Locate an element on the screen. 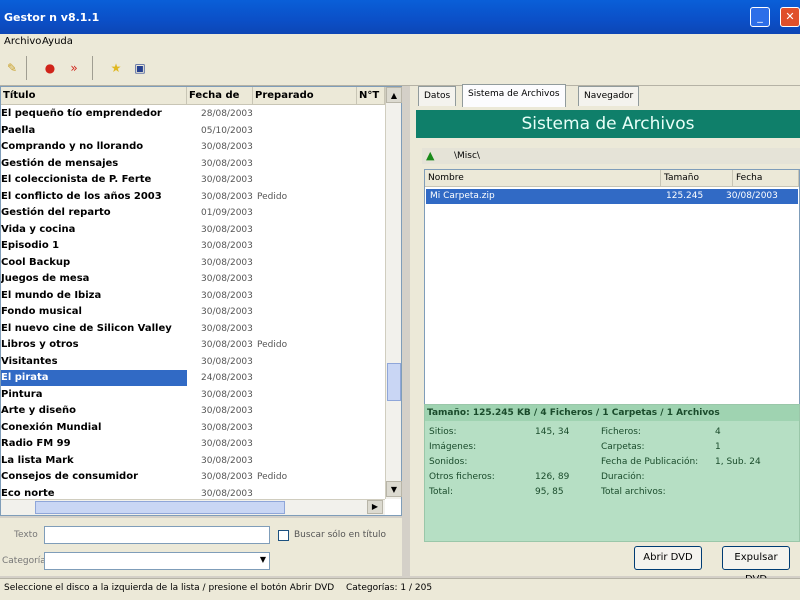  list-item: La lista Mark 30/08/2003 is located at coordinates (193, 461).